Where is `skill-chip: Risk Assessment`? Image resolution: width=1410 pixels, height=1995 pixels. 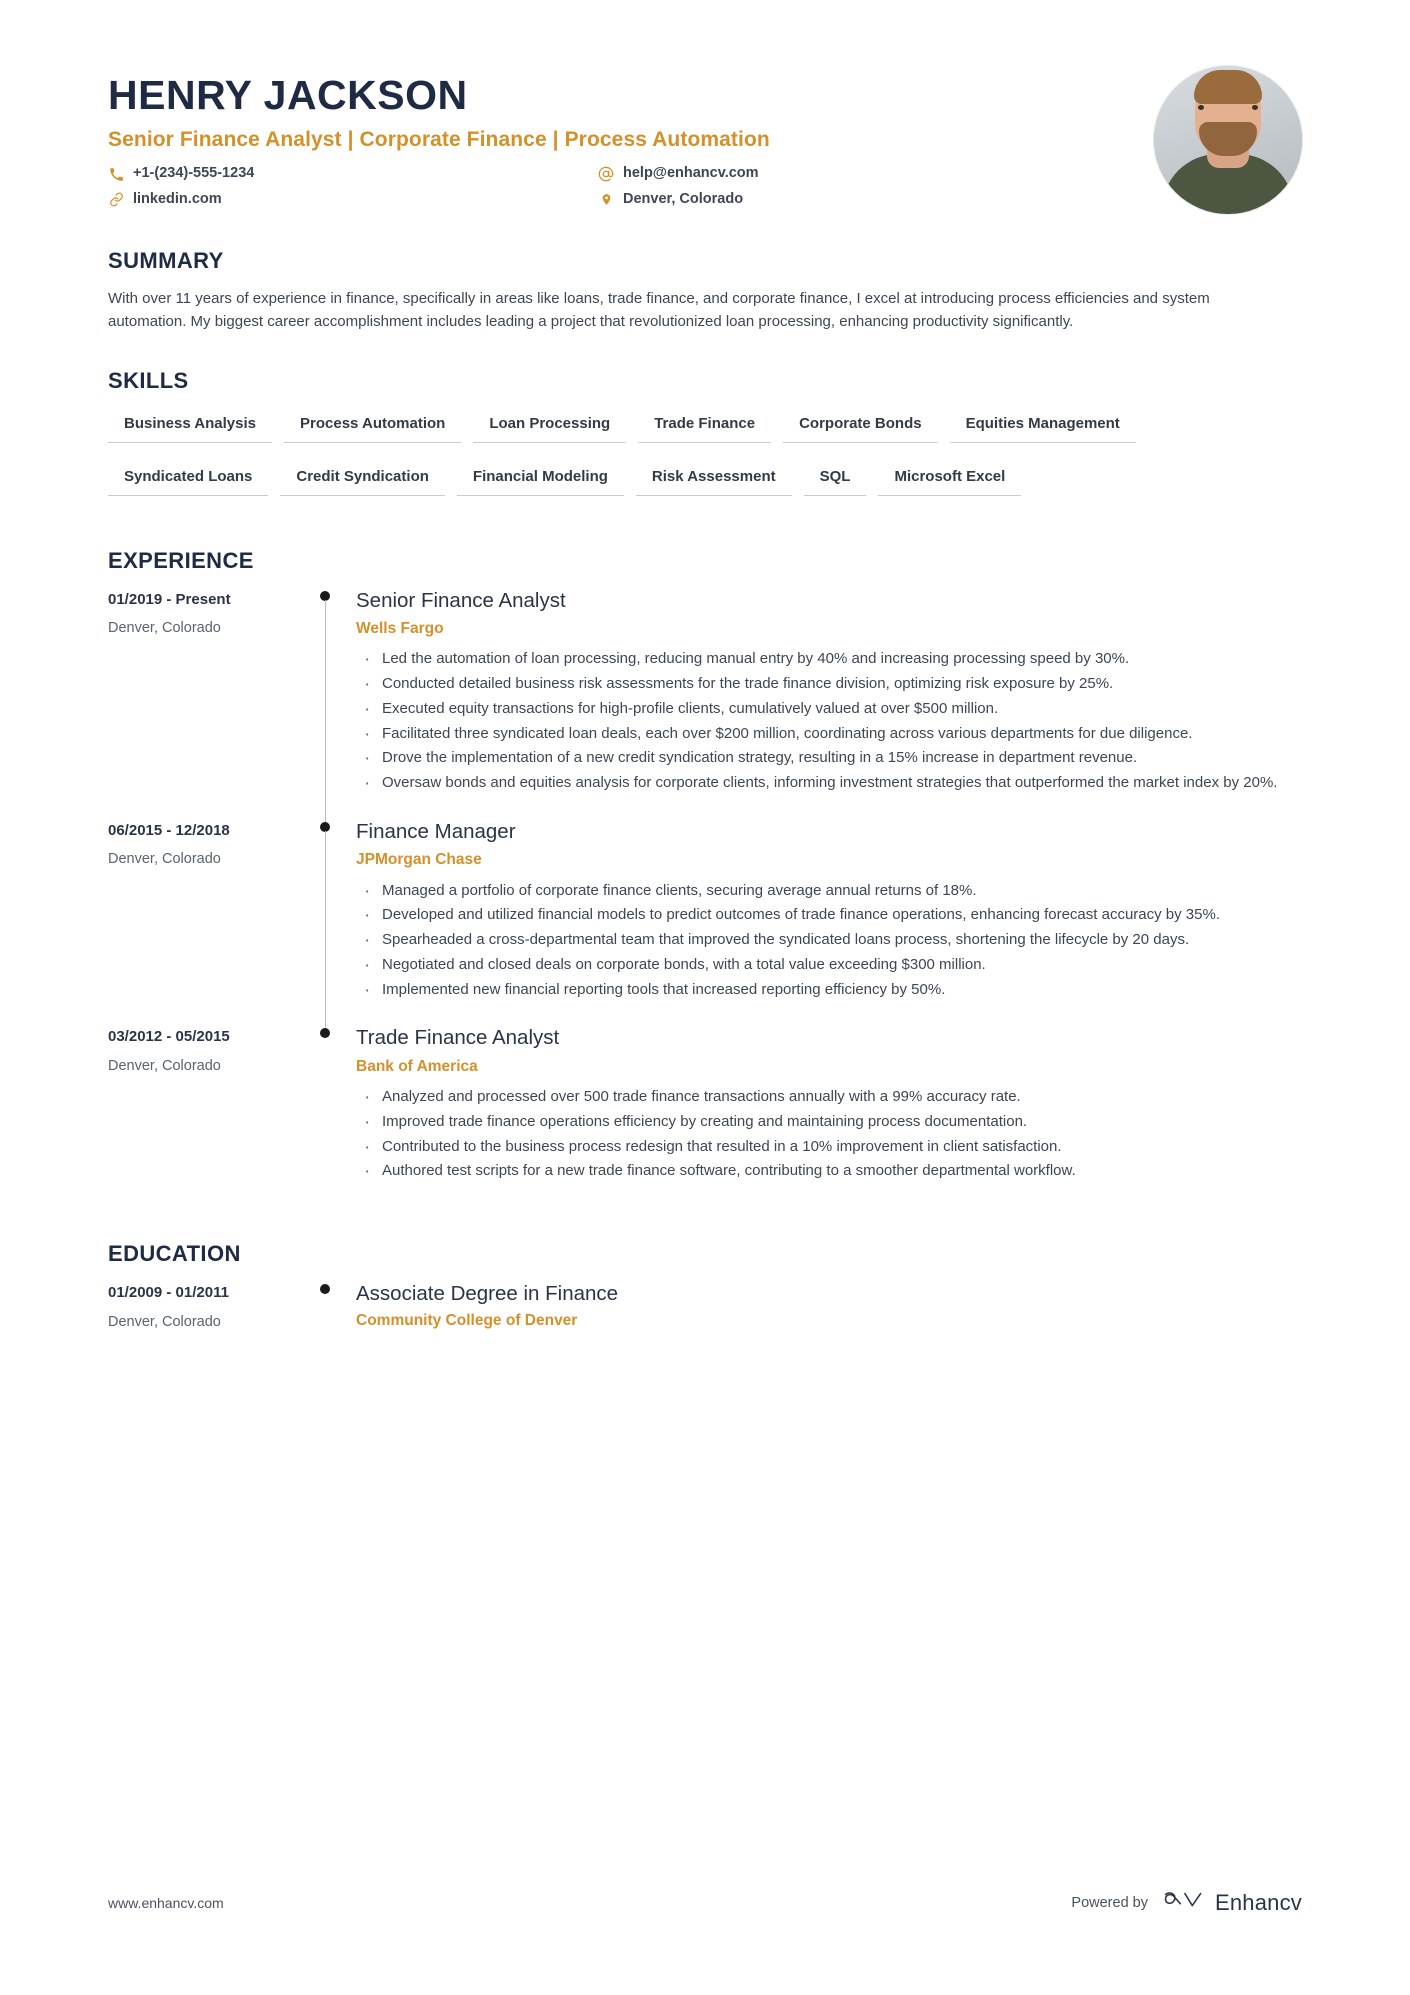 skill-chip: Risk Assessment is located at coordinates (713, 478).